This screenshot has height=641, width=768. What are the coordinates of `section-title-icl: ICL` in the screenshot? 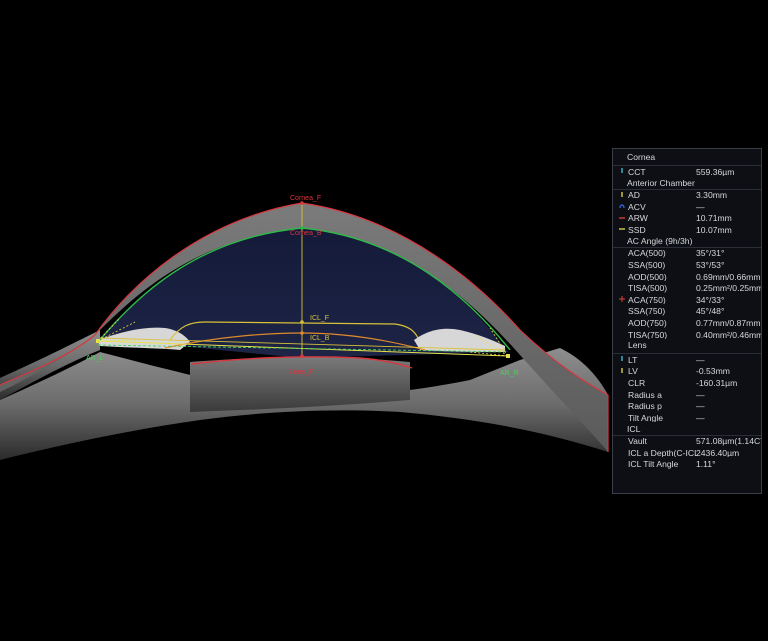 It's located at (687, 430).